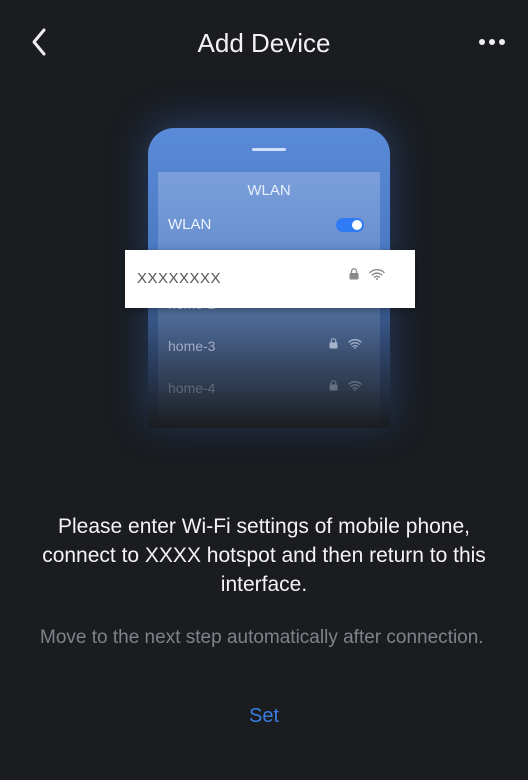  What do you see at coordinates (192, 346) in the screenshot?
I see `network-name: home-3` at bounding box center [192, 346].